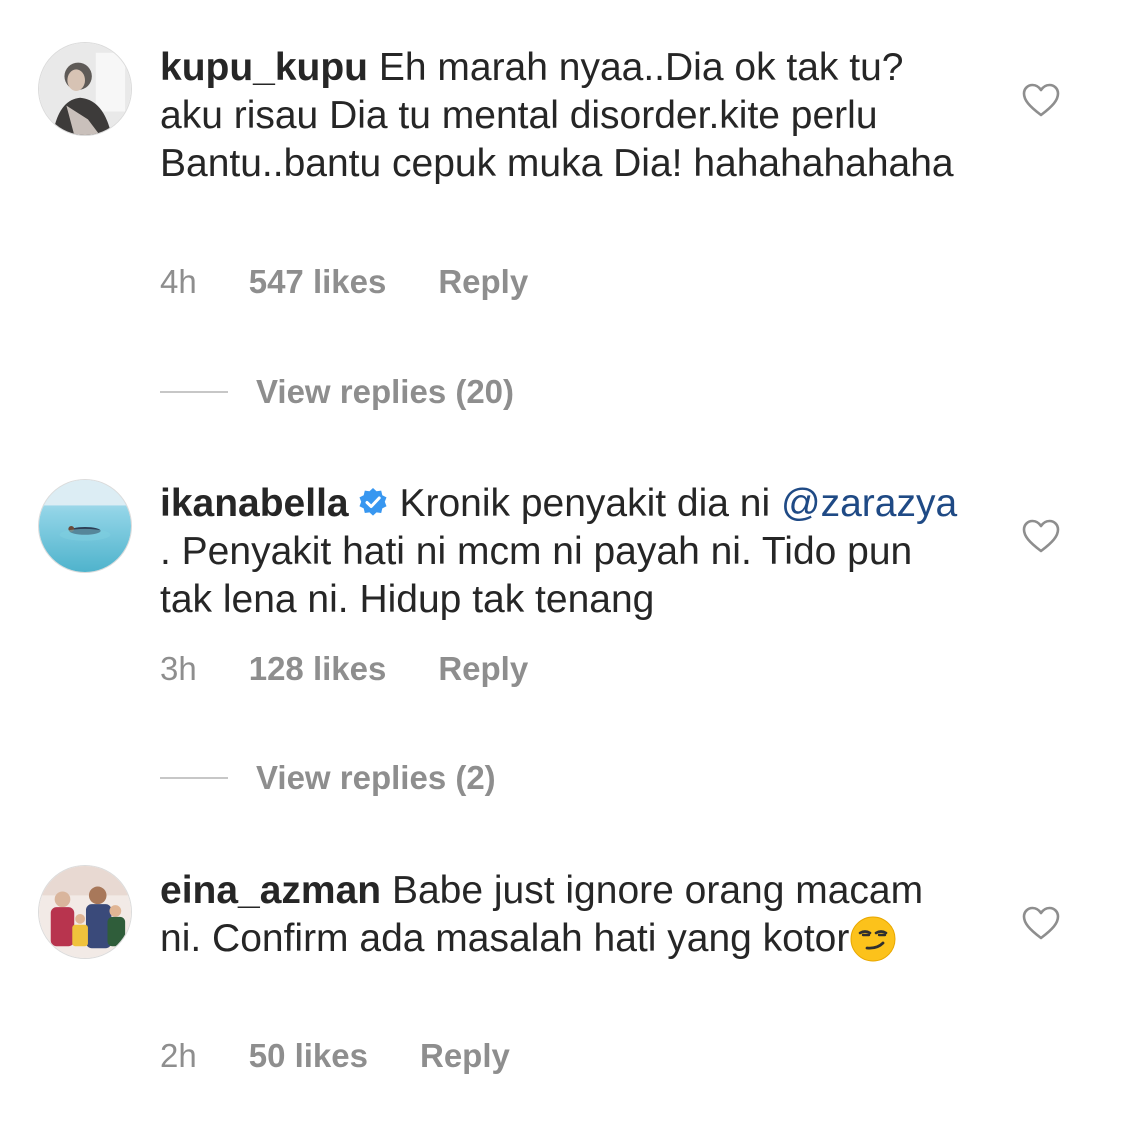 This screenshot has height=1142, width=1125. Describe the element at coordinates (318, 669) in the screenshot. I see `comment-likes: 128 likes` at that location.